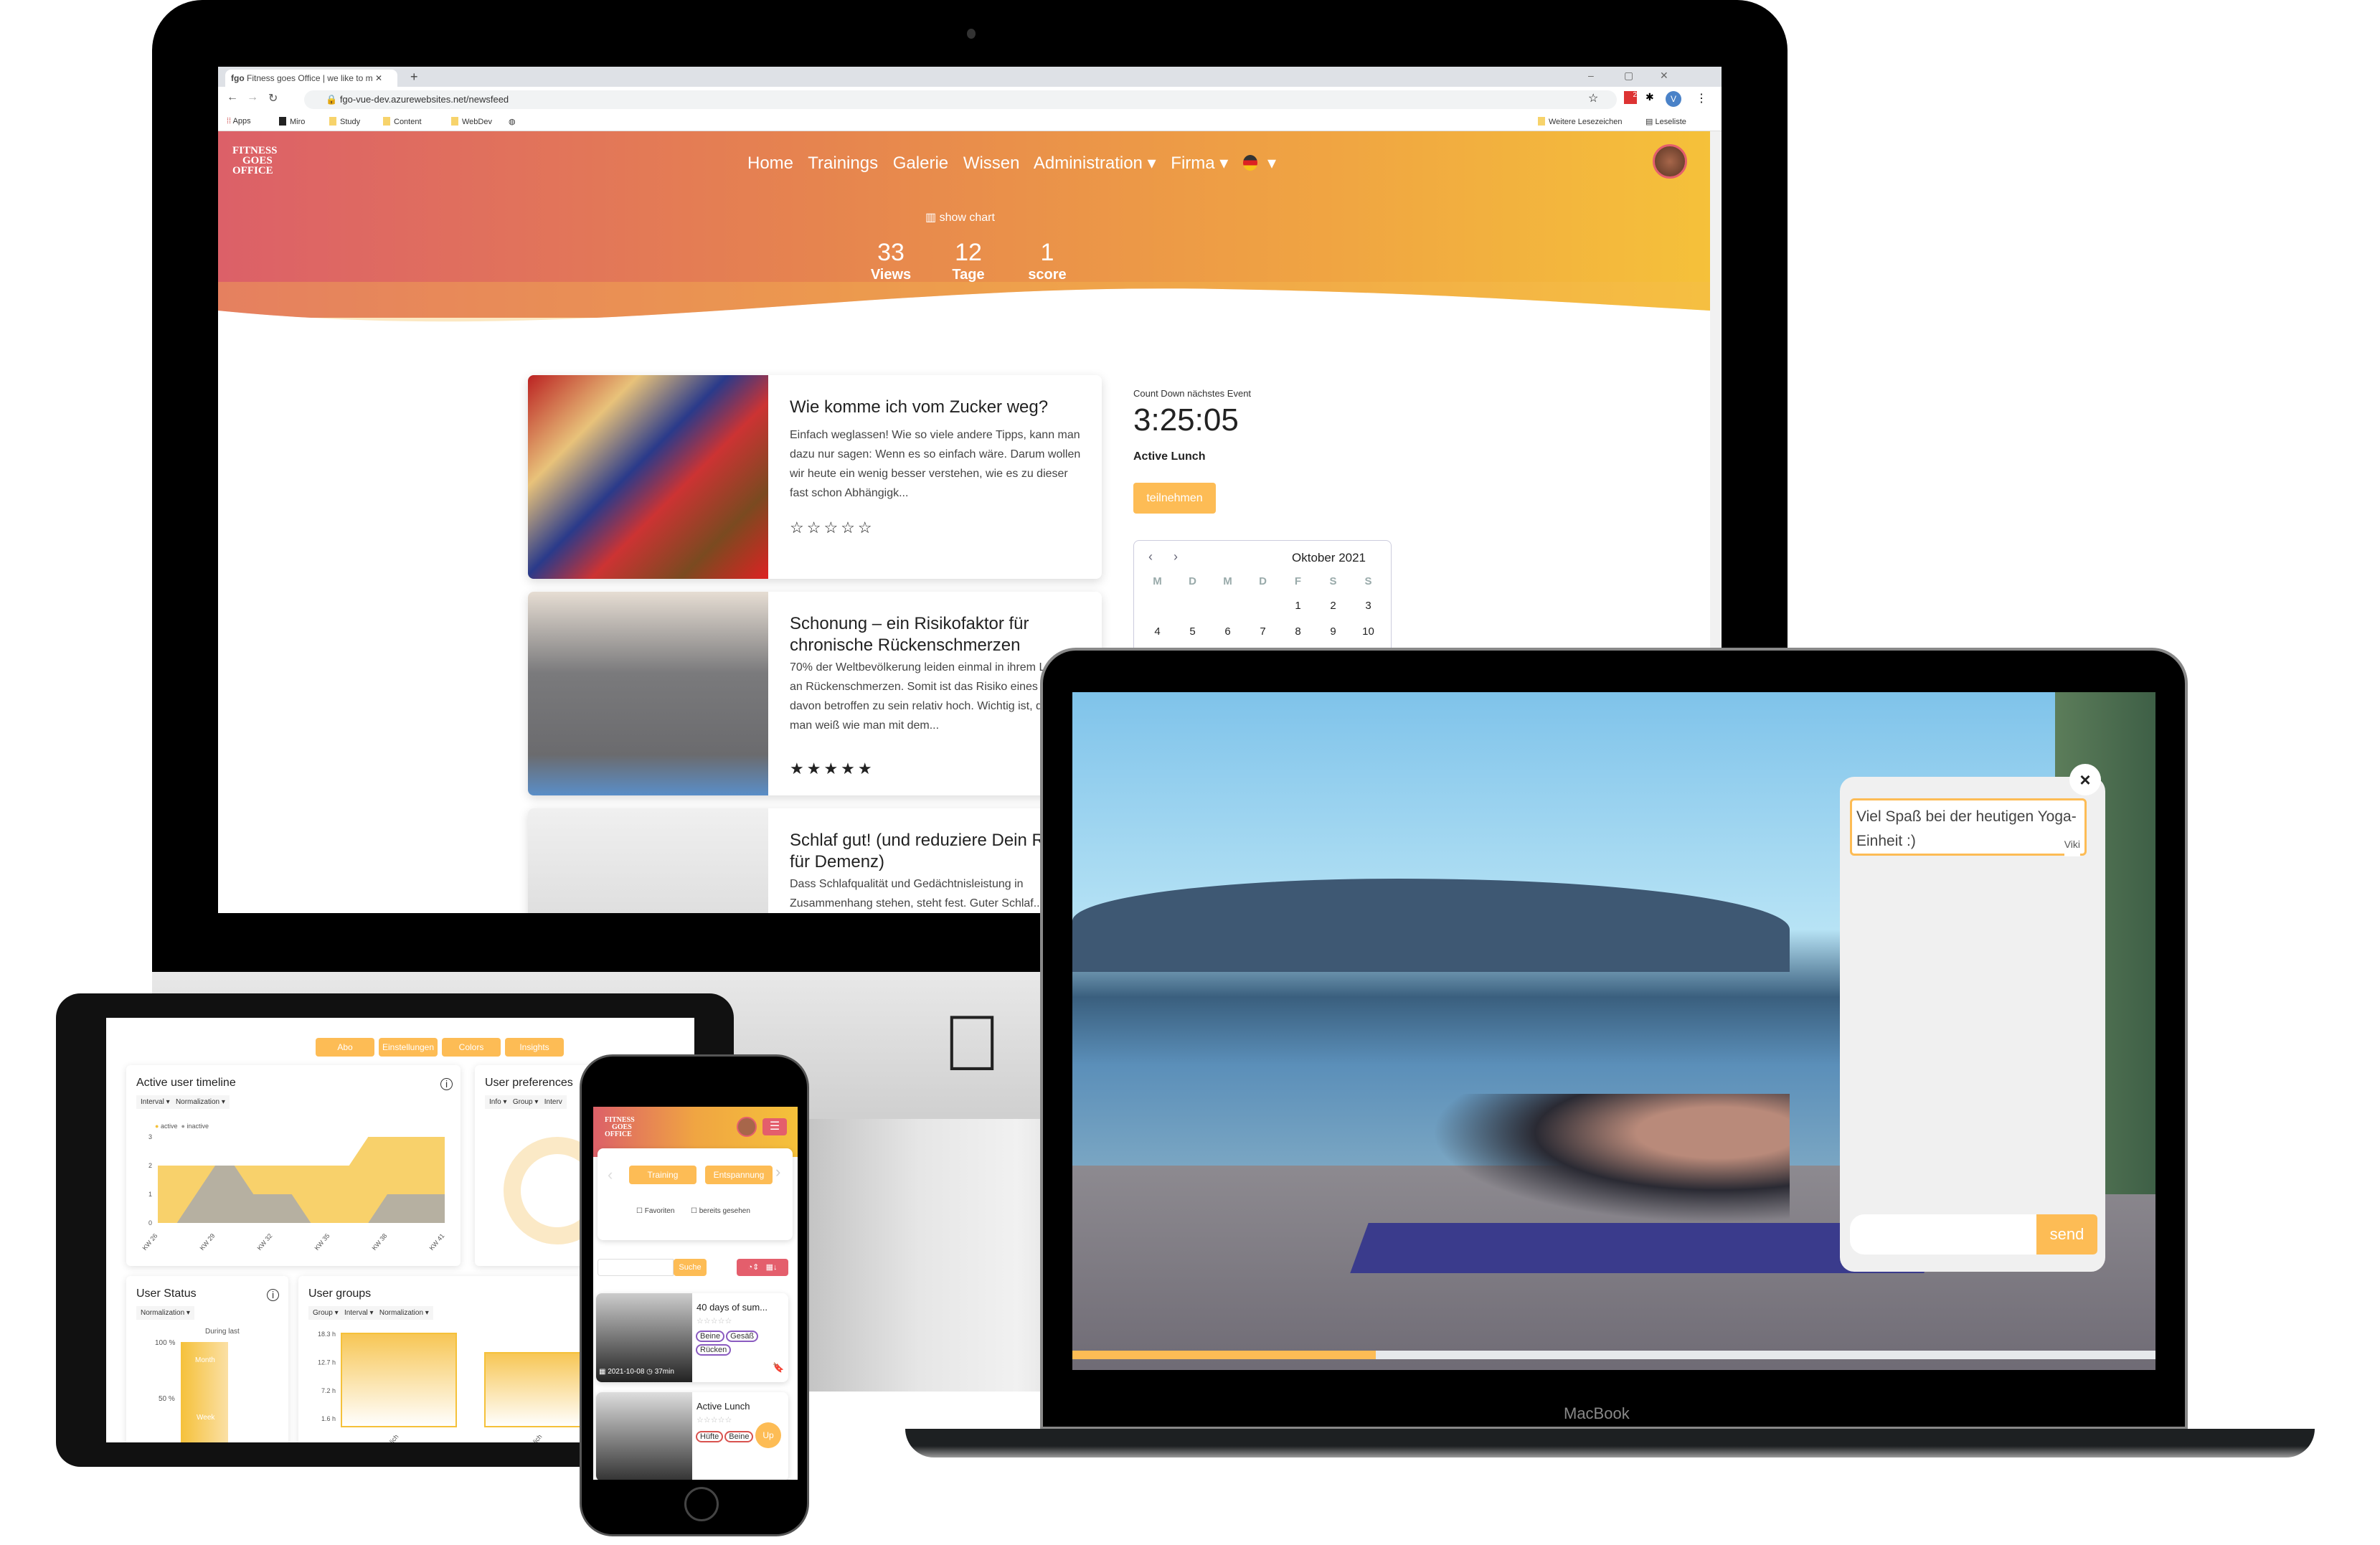  Describe the element at coordinates (960, 100) in the screenshot. I see `url-input: 🔒 fgo-vue-dev.azurewebsites.net/newsfeed` at that location.